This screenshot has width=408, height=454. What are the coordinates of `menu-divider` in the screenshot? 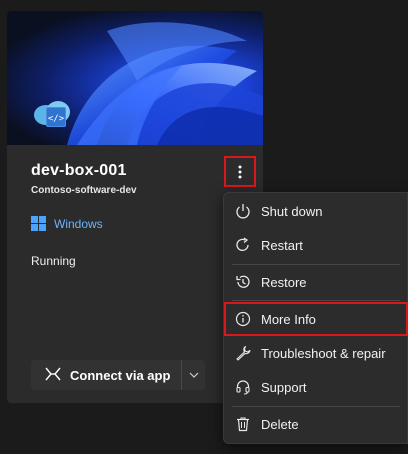 It's located at (316, 300).